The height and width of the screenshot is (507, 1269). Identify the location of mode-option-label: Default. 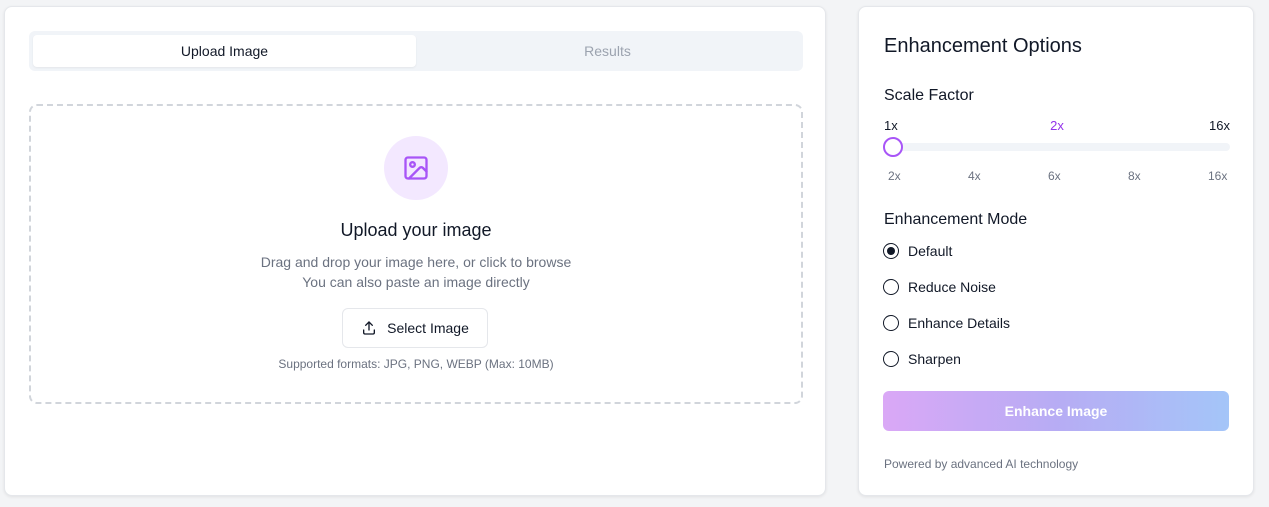
(930, 251).